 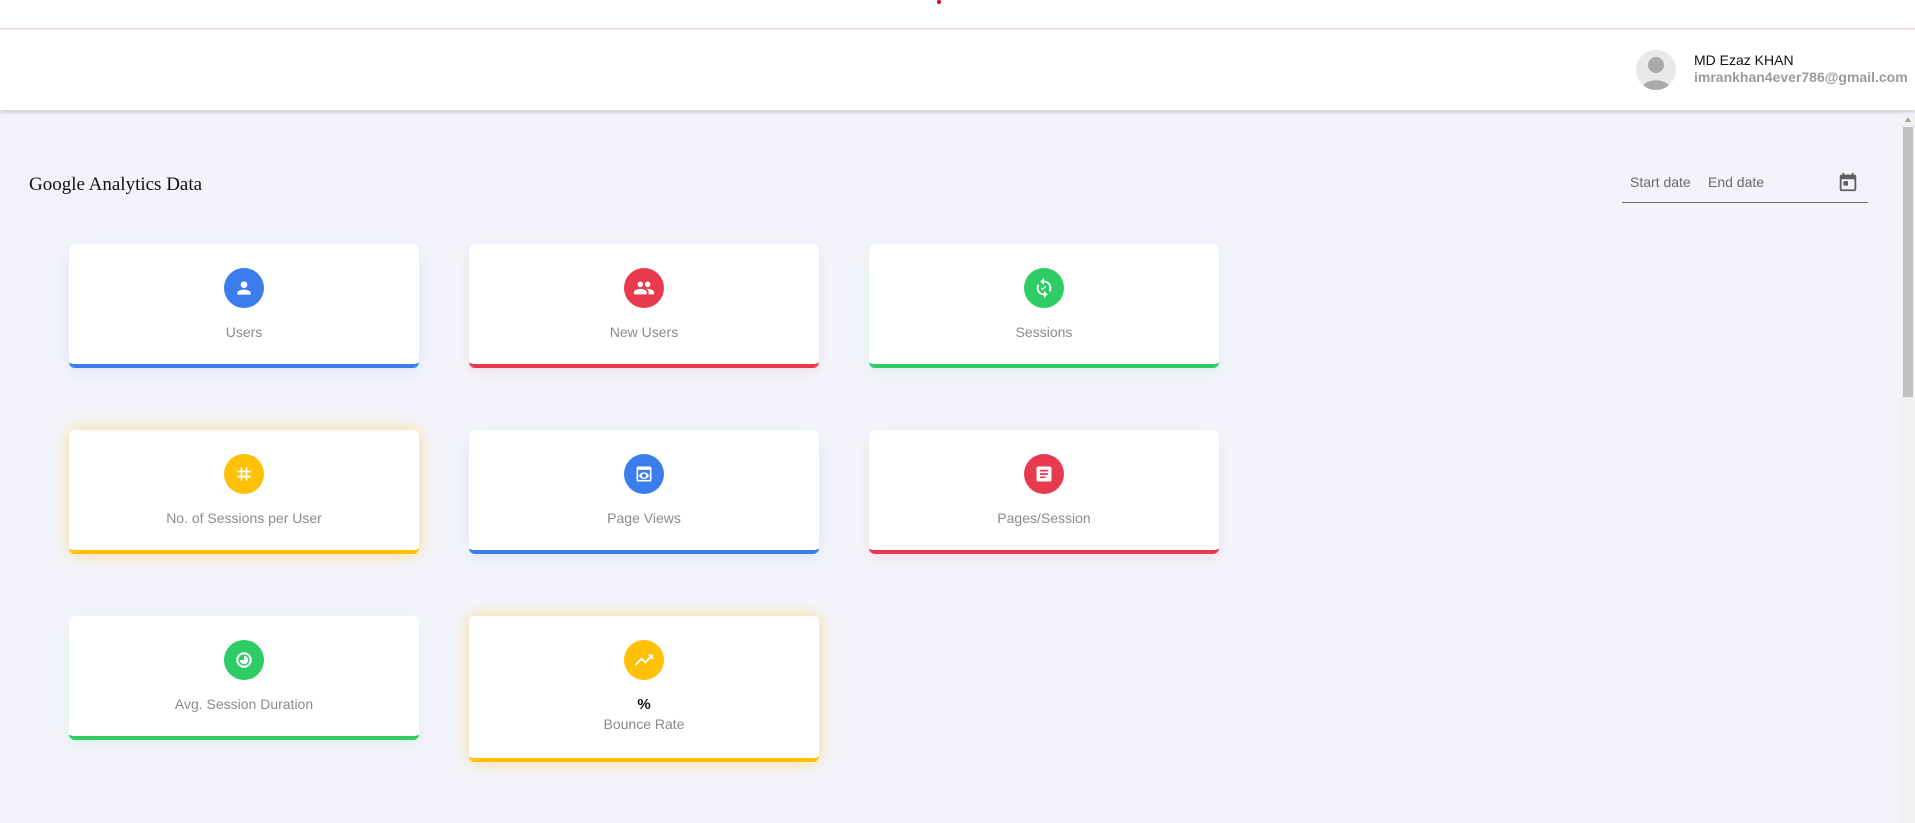 I want to click on card-label: Page Views, so click(x=644, y=518).